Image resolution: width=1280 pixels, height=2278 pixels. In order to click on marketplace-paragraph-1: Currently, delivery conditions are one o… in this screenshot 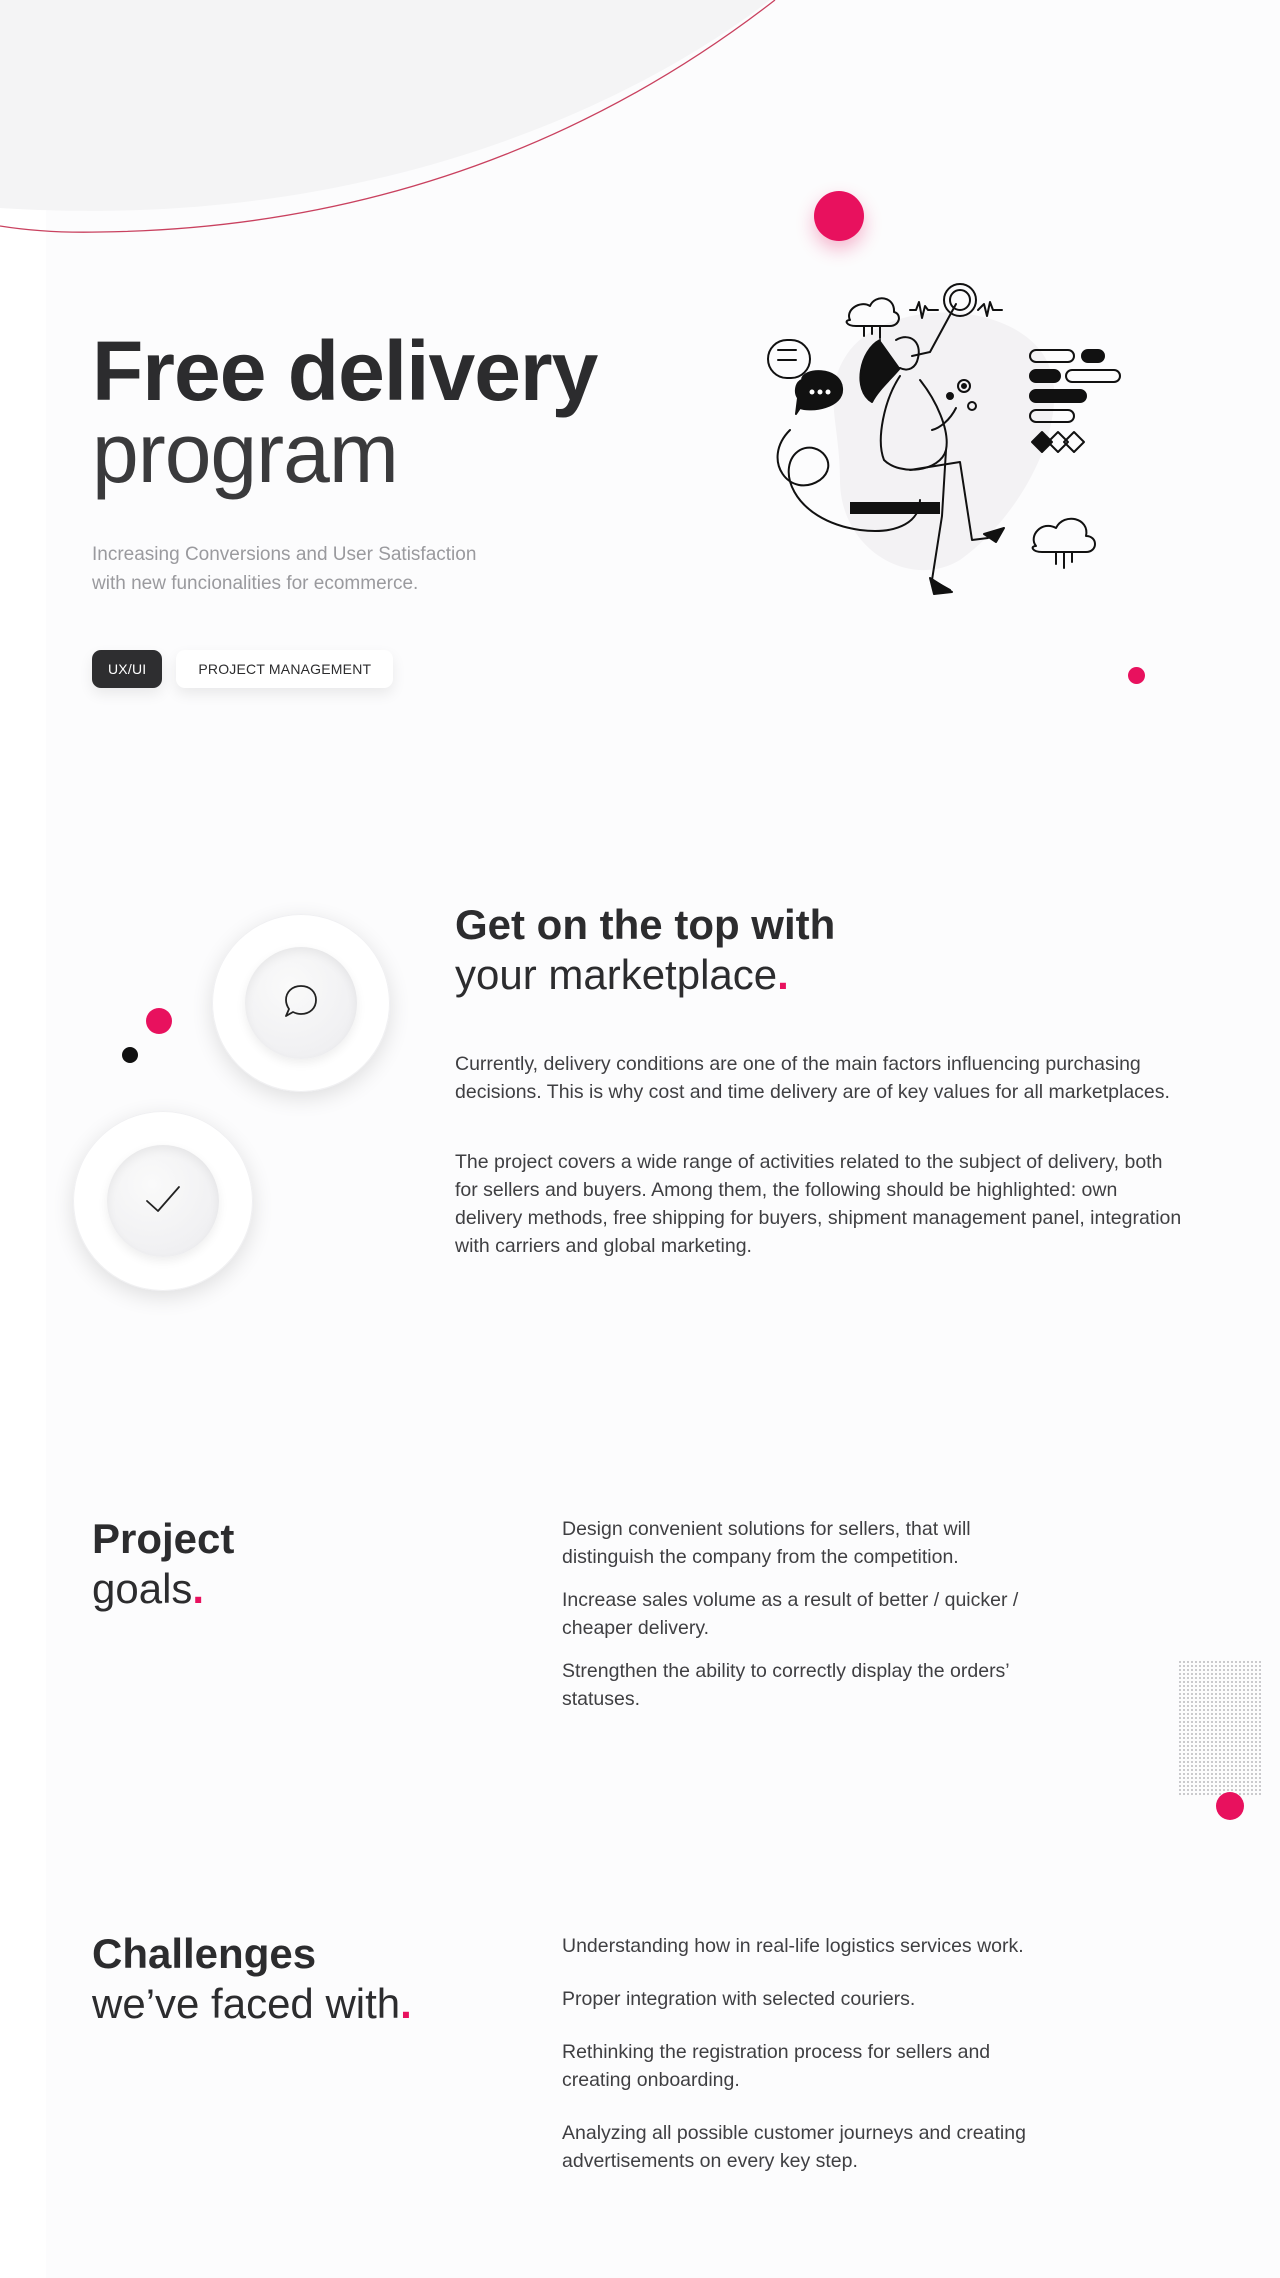, I will do `click(812, 1078)`.